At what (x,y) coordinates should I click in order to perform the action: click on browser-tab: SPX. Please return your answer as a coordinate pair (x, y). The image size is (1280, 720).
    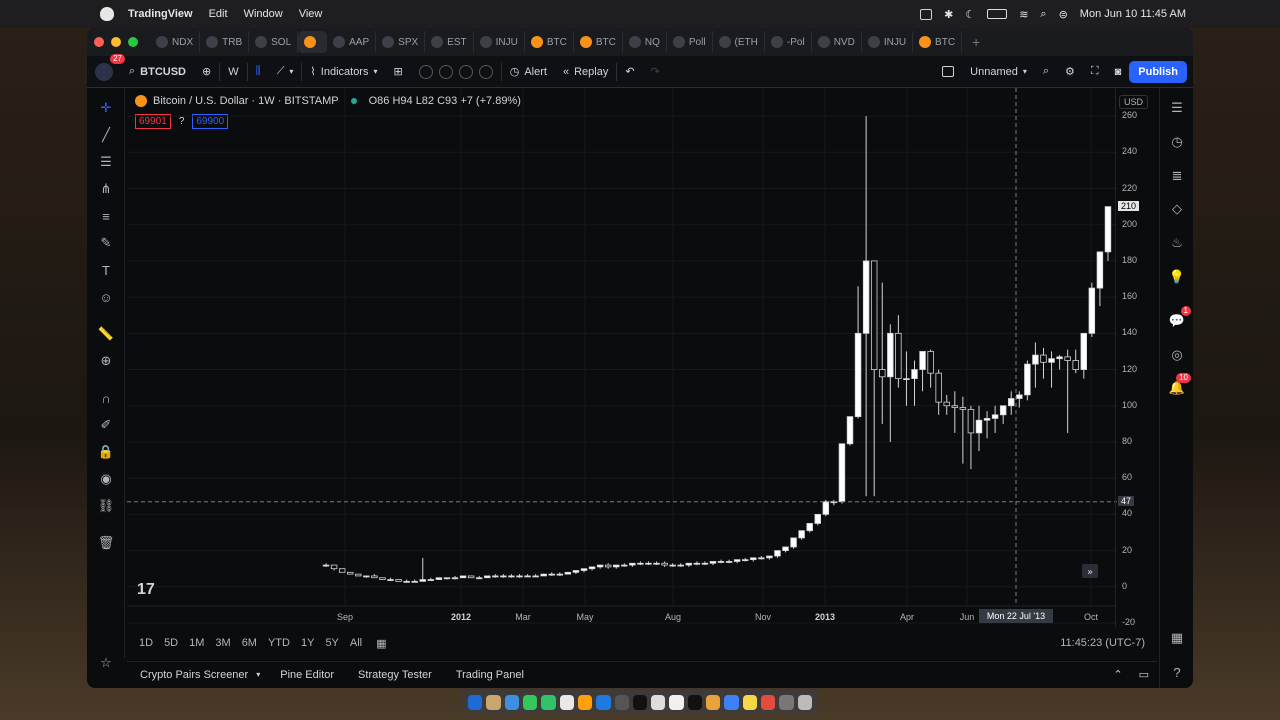
    Looking at the image, I should click on (401, 42).